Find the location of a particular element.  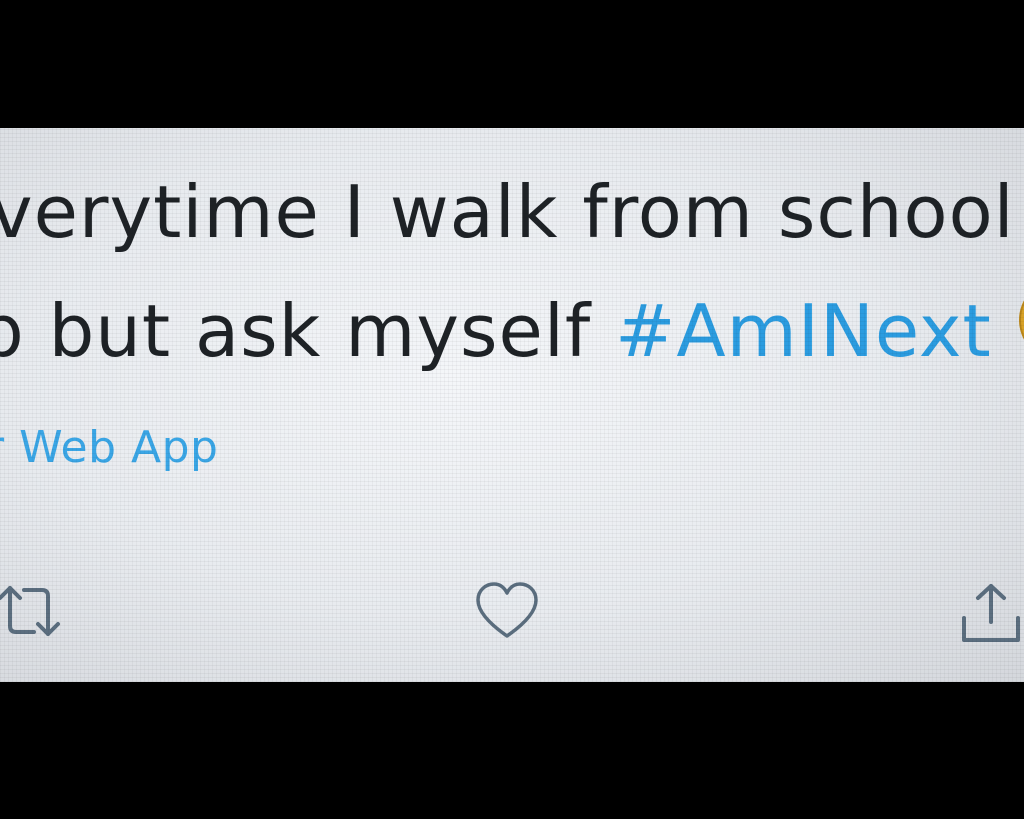

tweet-source-link: r Web App is located at coordinates (109, 447).